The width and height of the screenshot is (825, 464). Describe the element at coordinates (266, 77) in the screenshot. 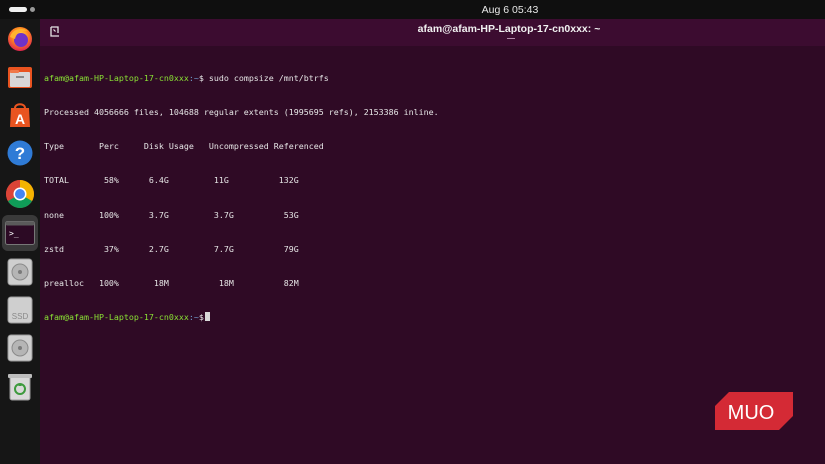

I see `command-text: sudo compsize /mnt/btrfs` at that location.